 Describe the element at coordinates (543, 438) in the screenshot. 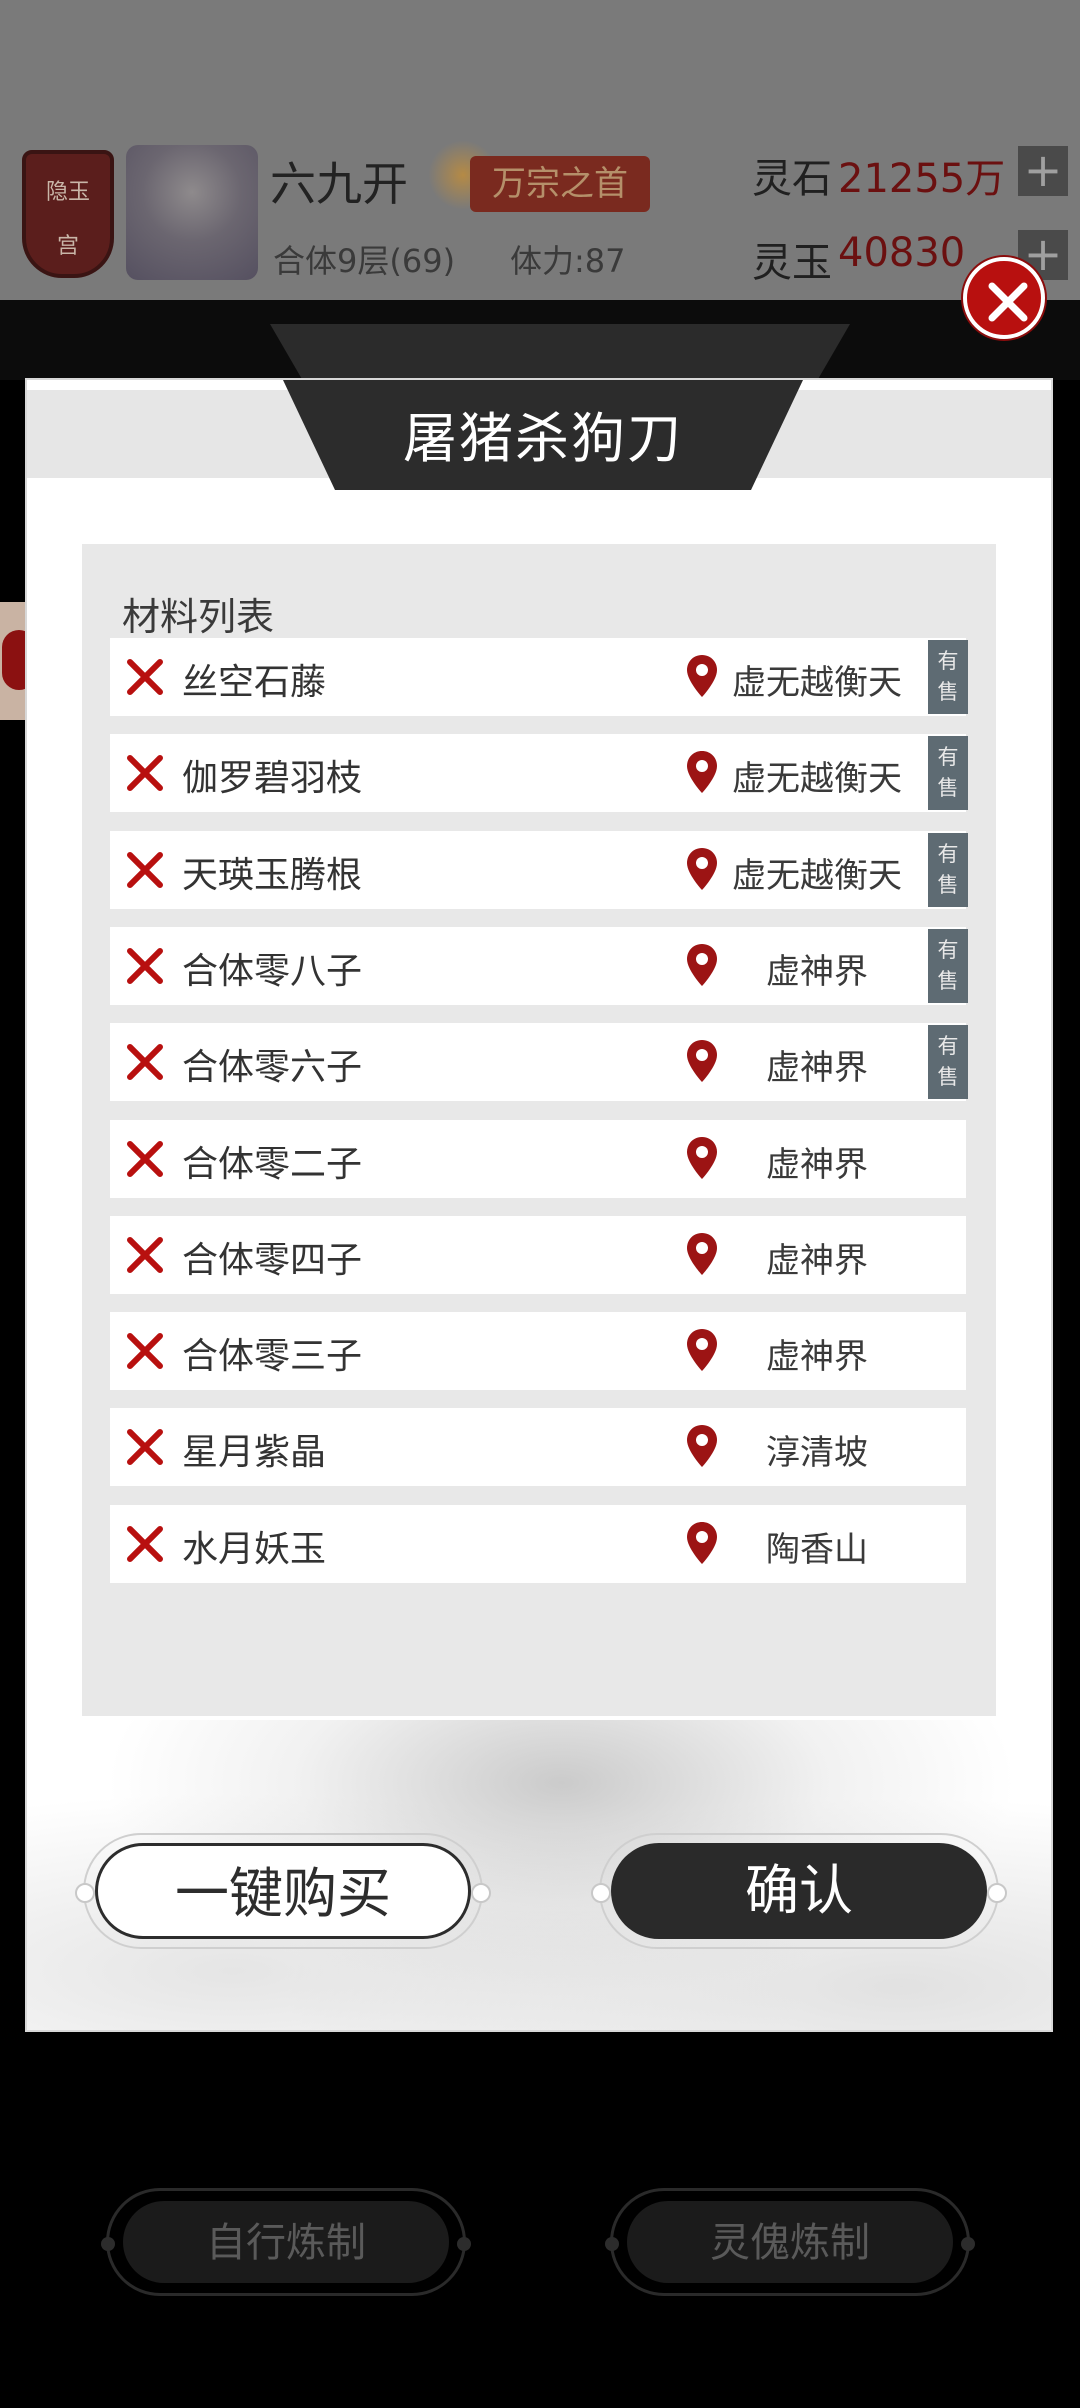

I see `dialog-title: 屠猪杀狗刀` at that location.